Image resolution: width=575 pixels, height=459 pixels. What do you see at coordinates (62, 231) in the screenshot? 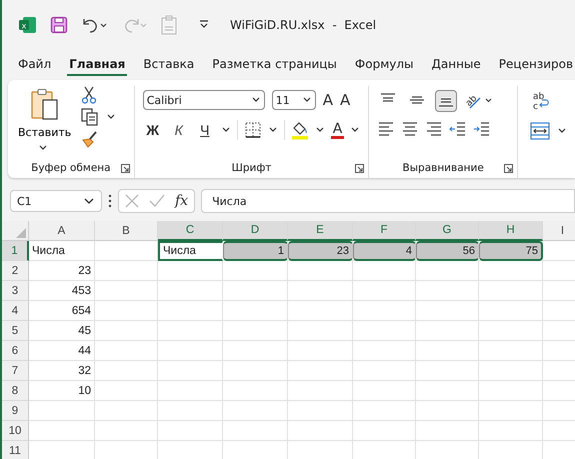
I see `column-header: A` at bounding box center [62, 231].